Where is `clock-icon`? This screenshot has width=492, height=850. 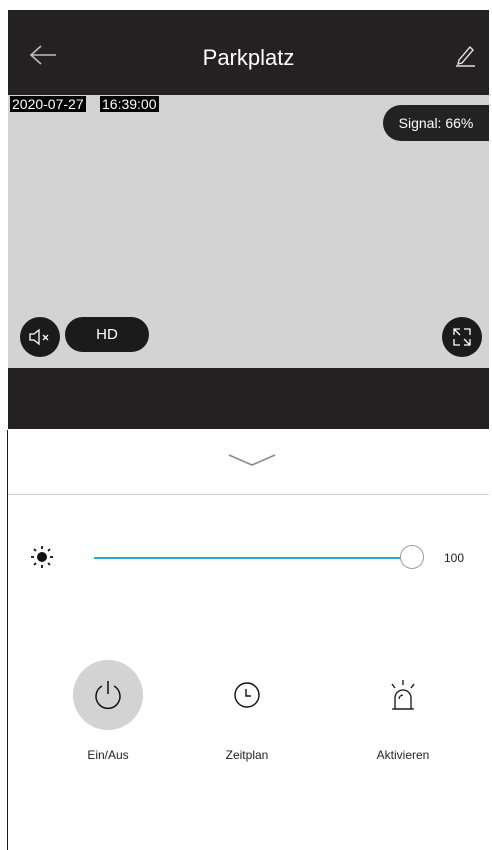 clock-icon is located at coordinates (247, 695).